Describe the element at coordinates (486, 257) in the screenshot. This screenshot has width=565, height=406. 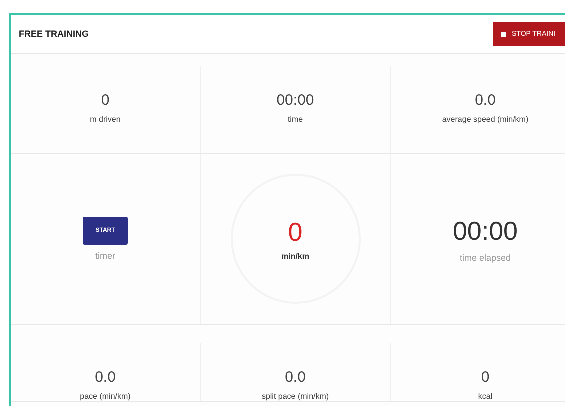
I see `elapsed-label: time elapsed` at that location.